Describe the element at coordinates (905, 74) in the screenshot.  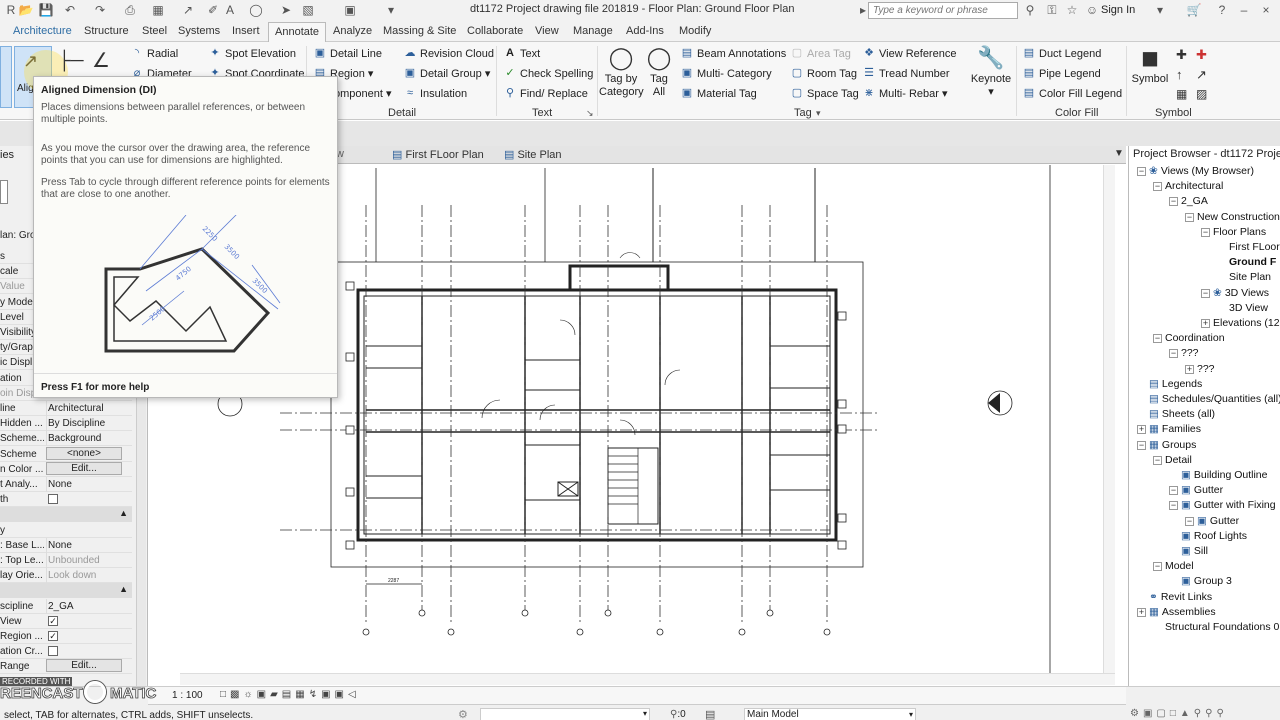
I see `tread-number-button: ☰ Tread Number` at that location.